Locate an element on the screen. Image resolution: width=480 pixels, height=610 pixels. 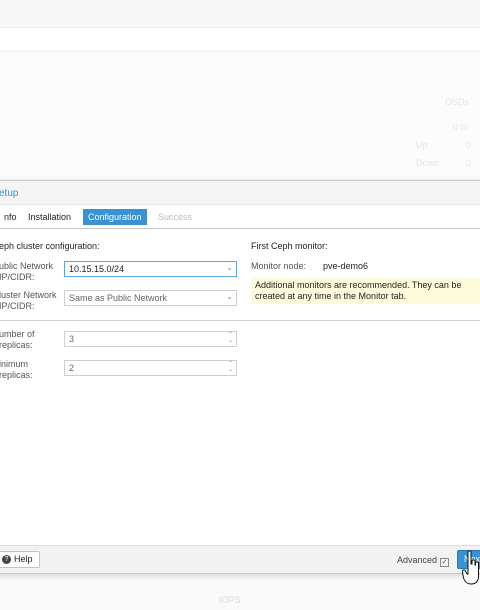
tab-info: nfo is located at coordinates (11, 217).